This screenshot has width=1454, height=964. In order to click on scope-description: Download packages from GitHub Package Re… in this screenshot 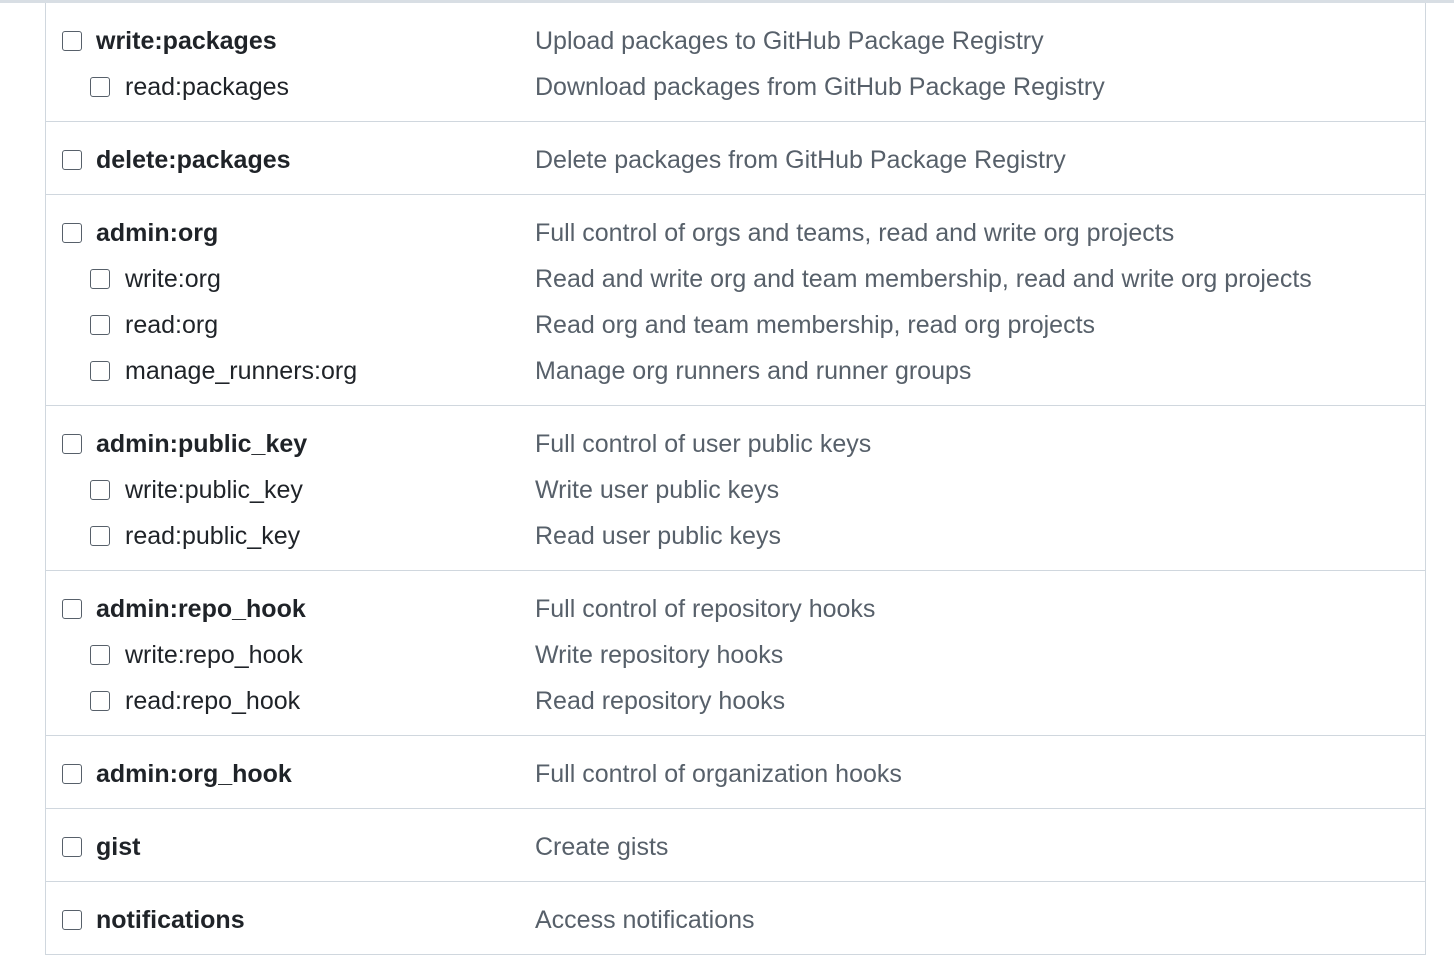, I will do `click(820, 87)`.